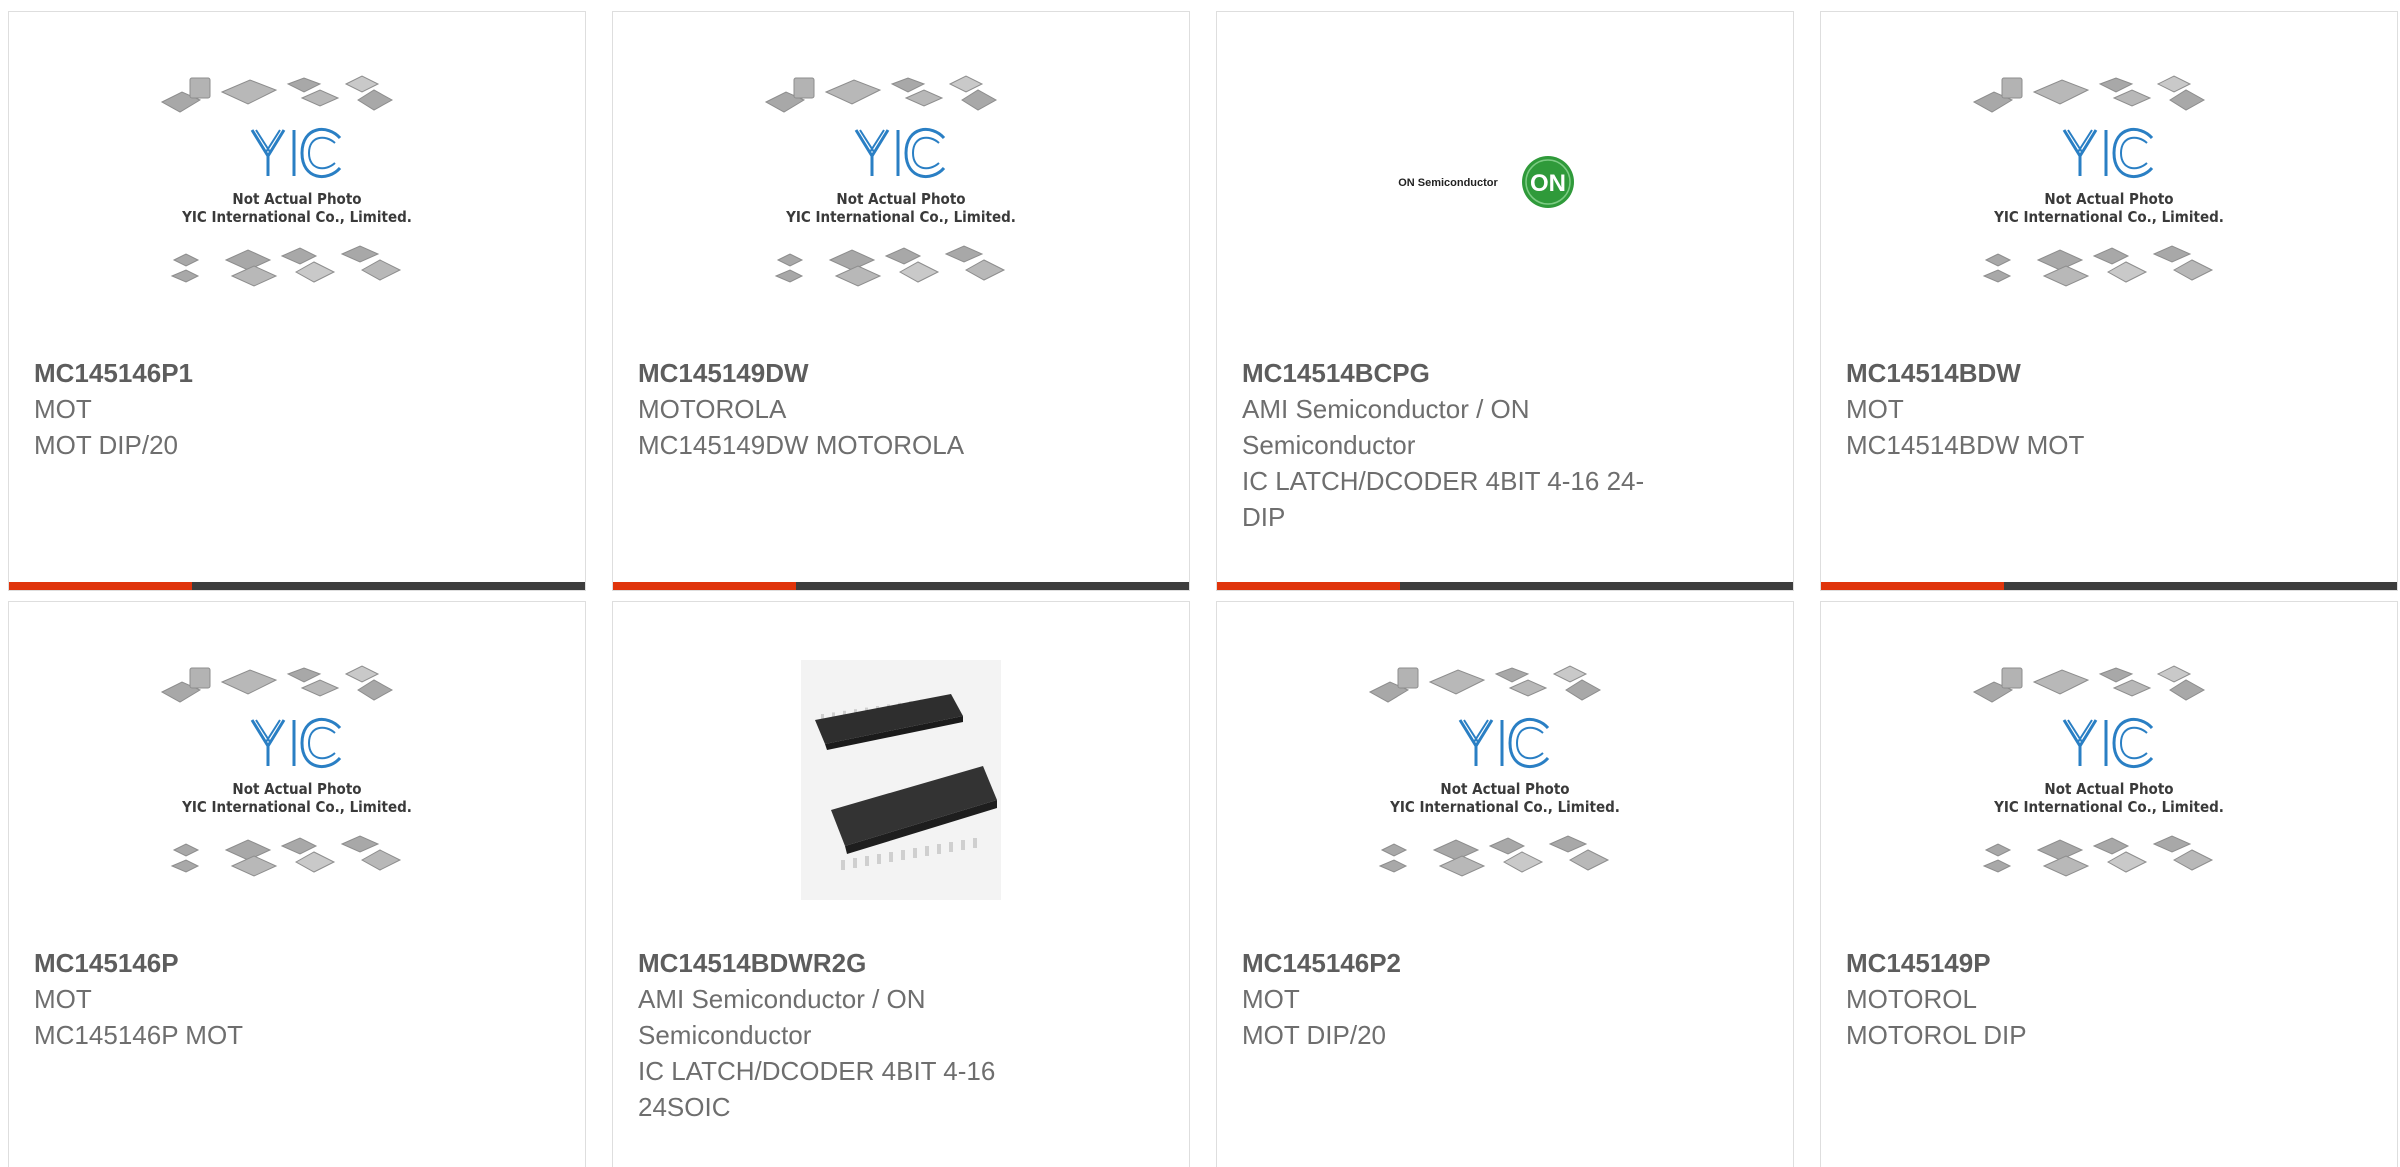 The height and width of the screenshot is (1167, 2400). What do you see at coordinates (239, 999) in the screenshot?
I see `product-info: MC145146P MOT MC145146P MOT` at bounding box center [239, 999].